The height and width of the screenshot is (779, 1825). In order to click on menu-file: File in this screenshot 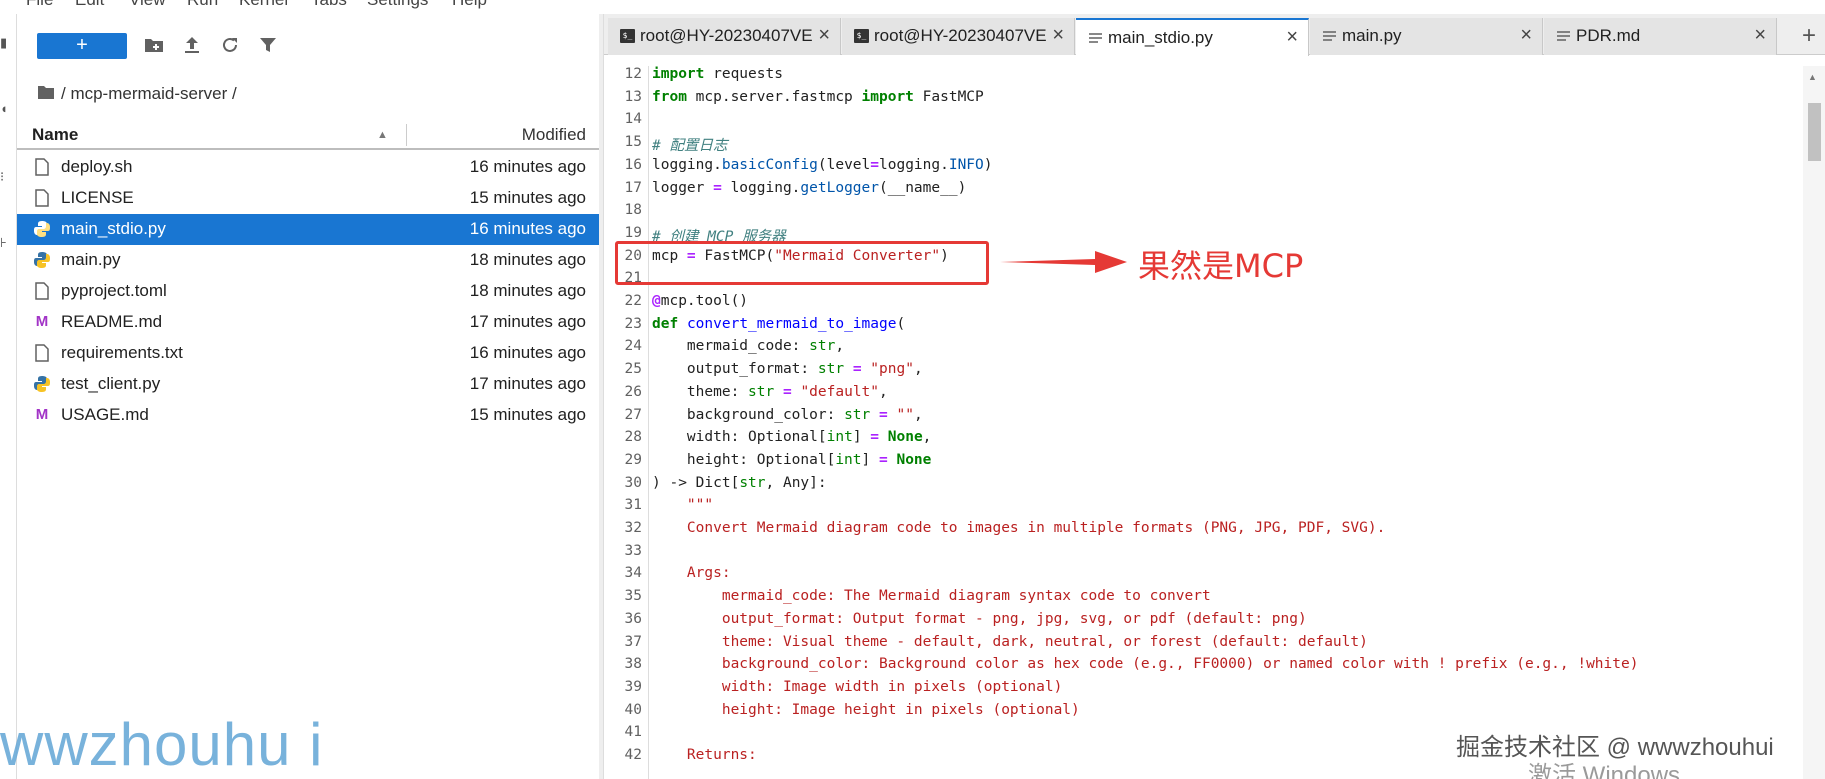, I will do `click(39, 5)`.